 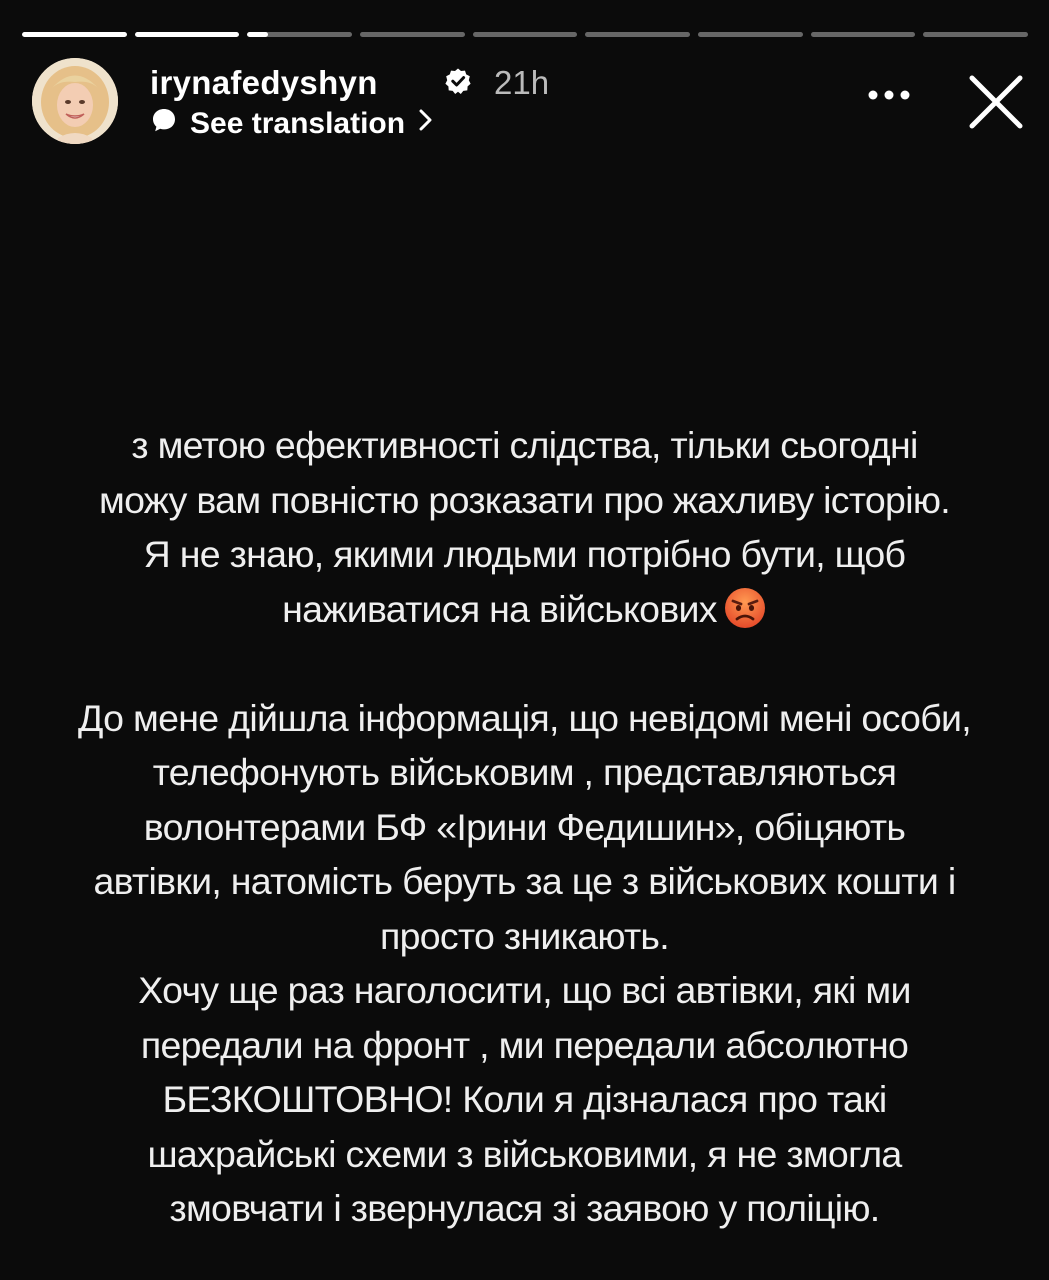 I want to click on verified-badge-icon, so click(x=458, y=81).